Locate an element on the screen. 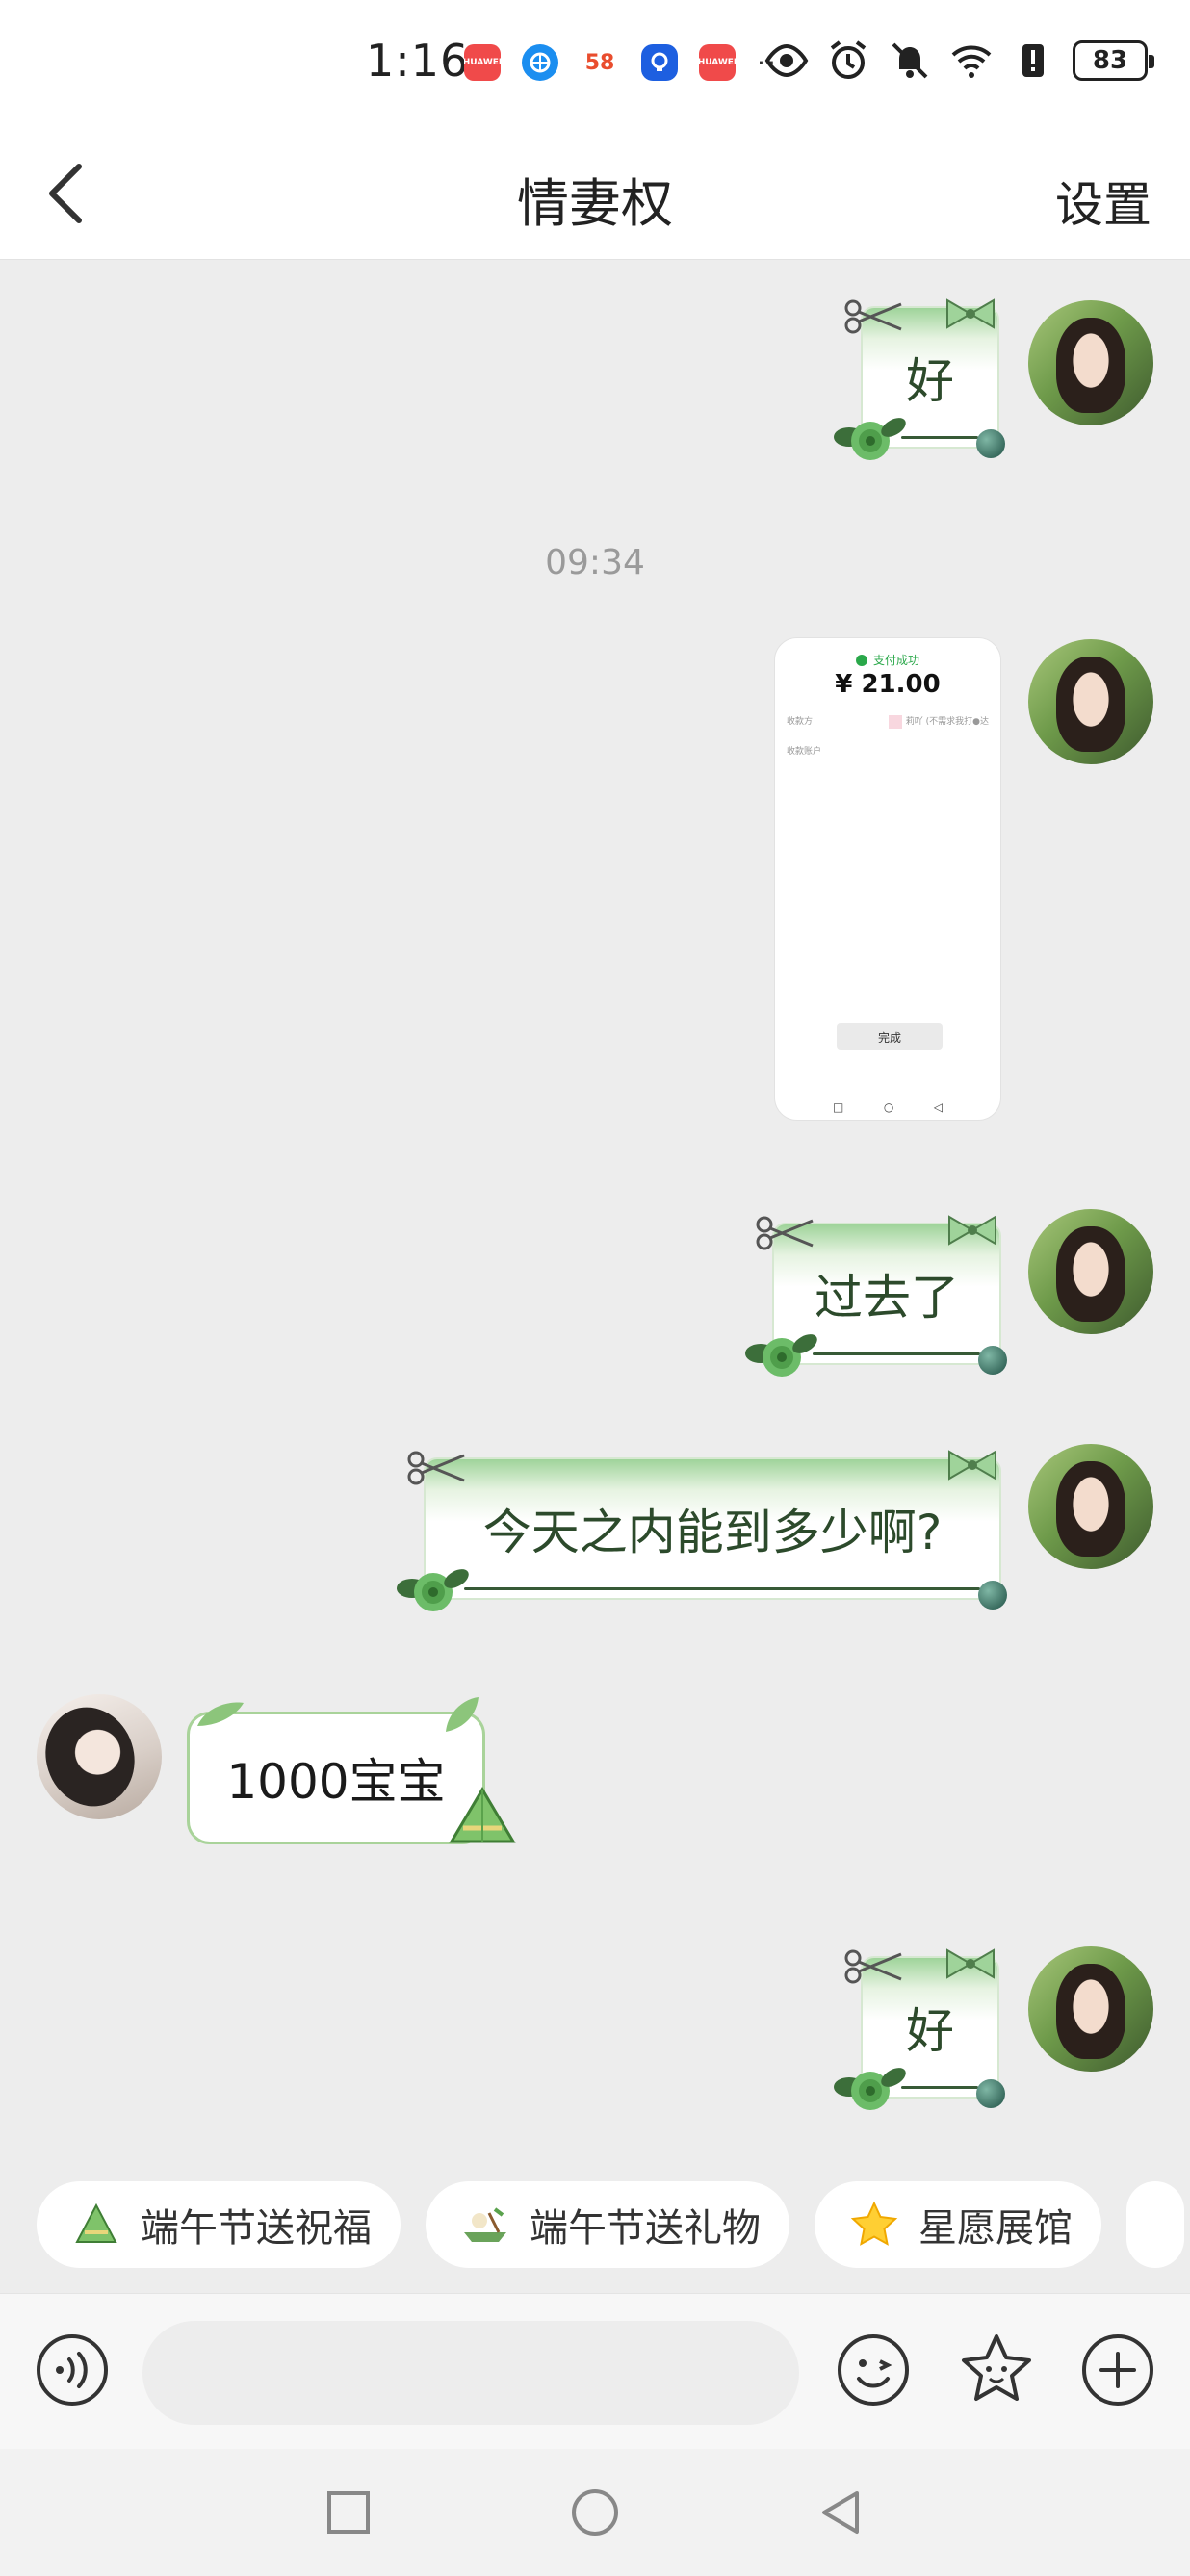 This screenshot has width=1190, height=2576. message-input-bar is located at coordinates (595, 2371).